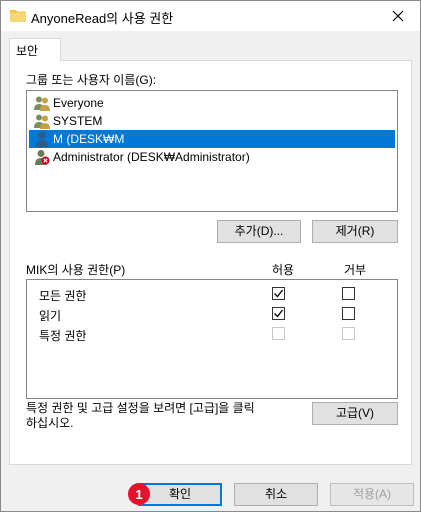 This screenshot has height=512, width=421. Describe the element at coordinates (276, 494) in the screenshot. I see `cancel-button: 취소` at that location.